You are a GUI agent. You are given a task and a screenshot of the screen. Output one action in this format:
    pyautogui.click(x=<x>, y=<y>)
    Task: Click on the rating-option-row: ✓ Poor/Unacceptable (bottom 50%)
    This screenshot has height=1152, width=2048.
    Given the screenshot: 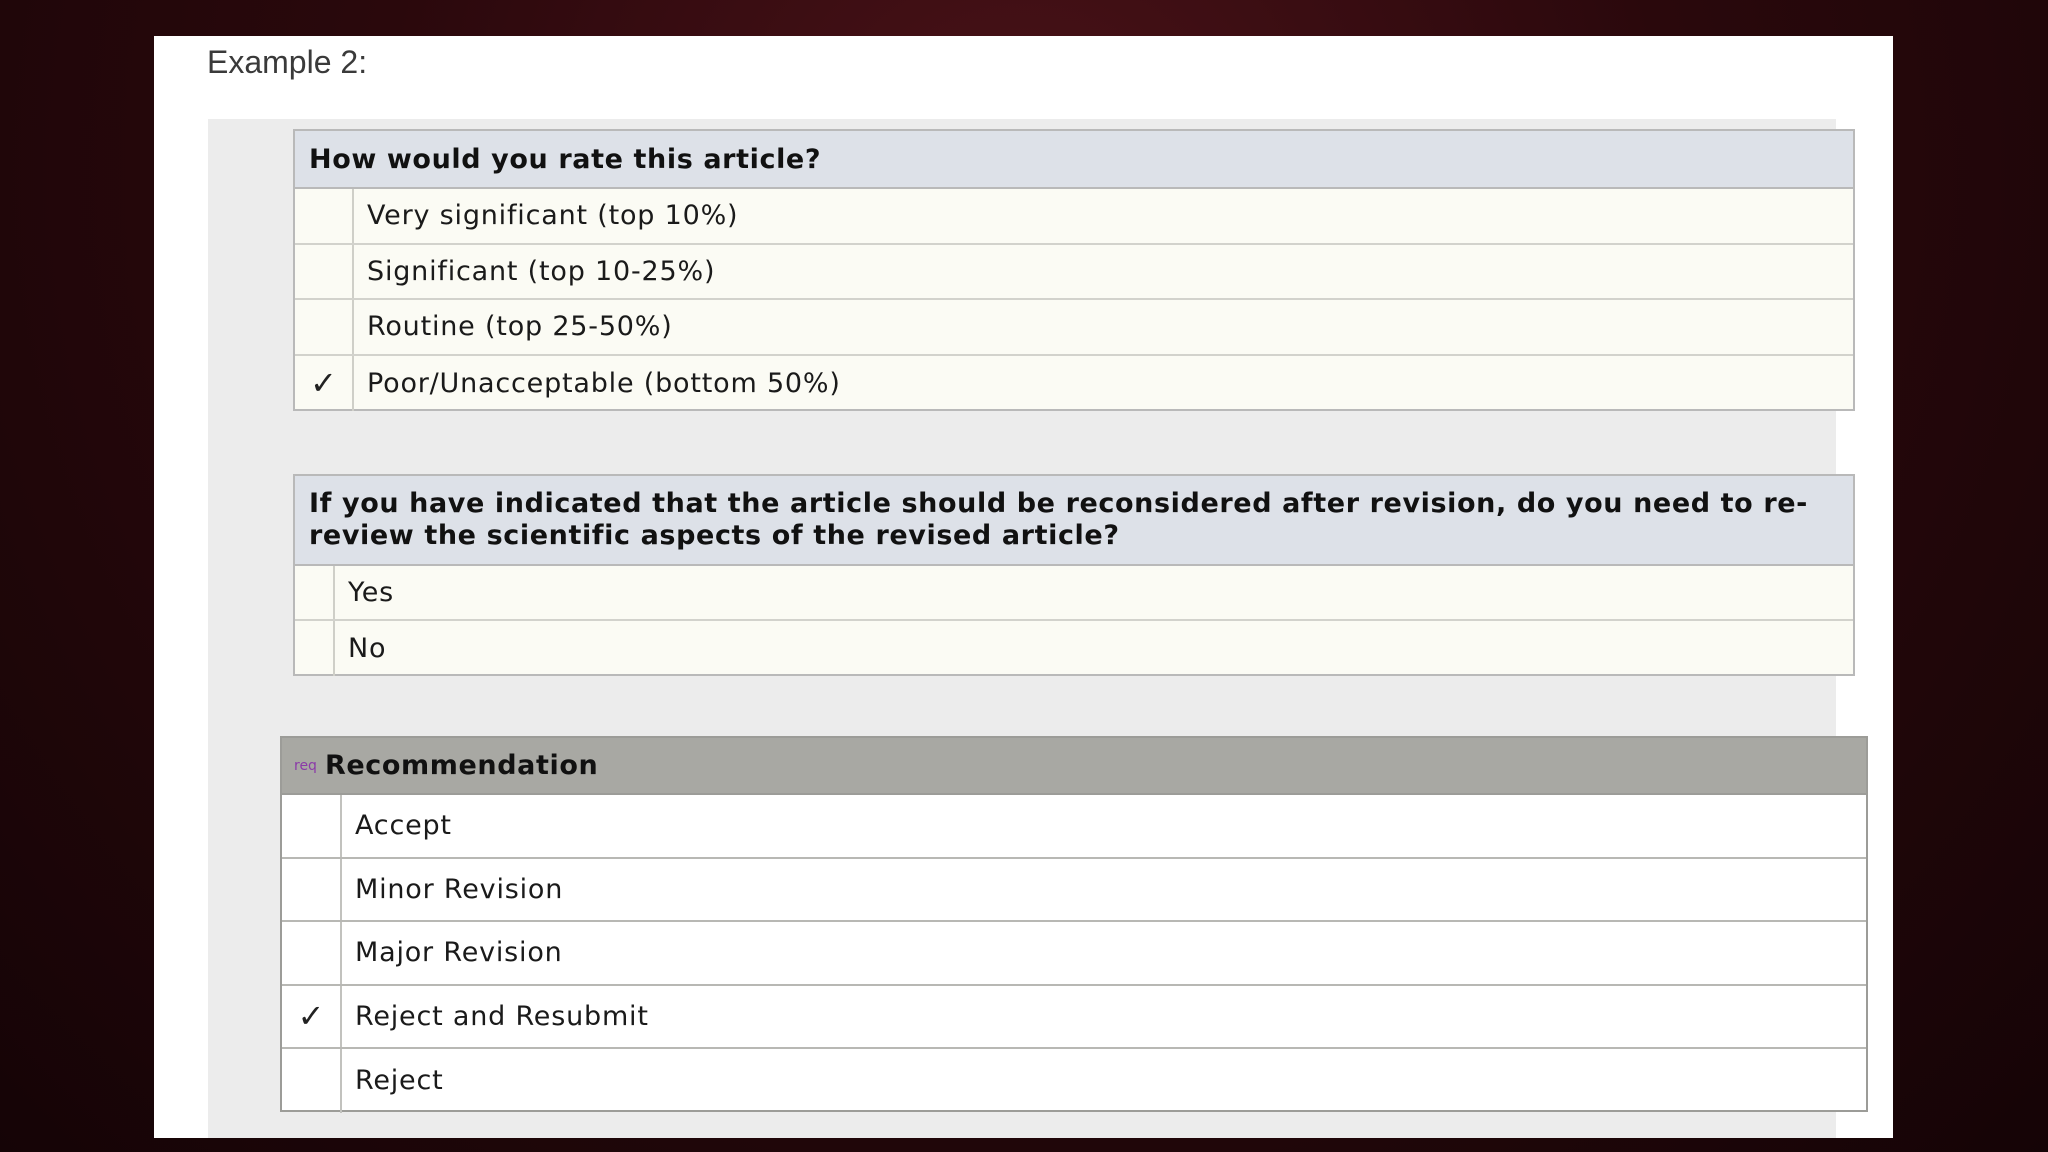 What is the action you would take?
    pyautogui.click(x=1074, y=383)
    